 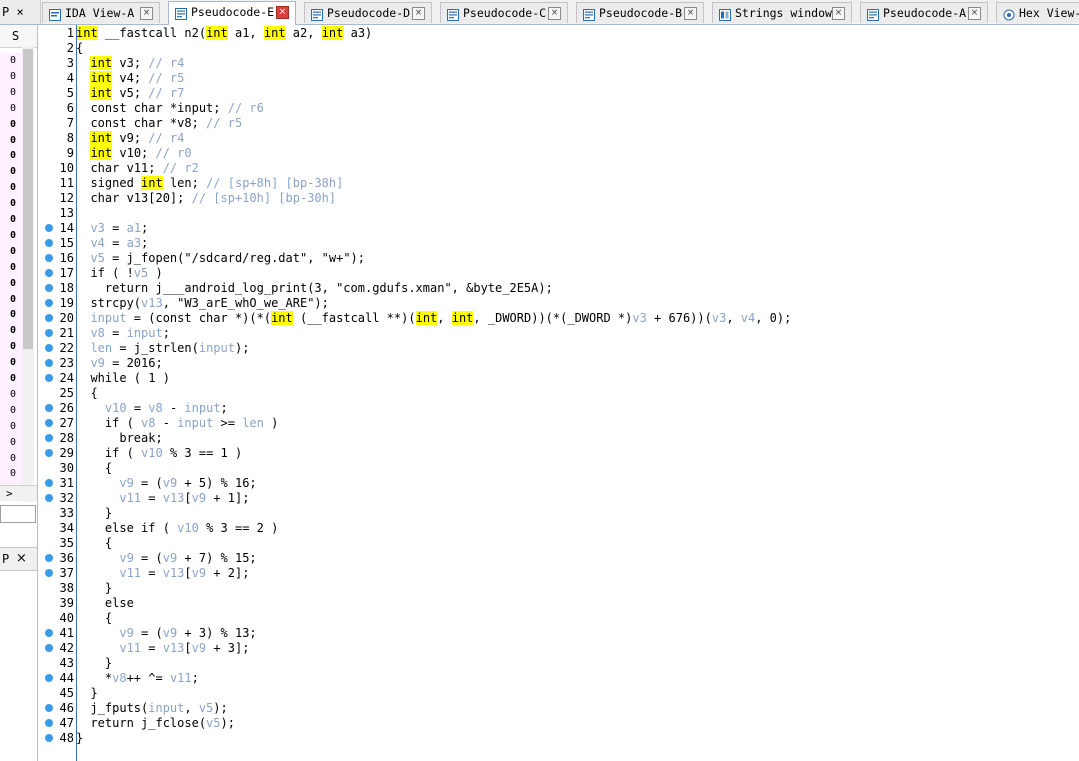 What do you see at coordinates (209, 183) in the screenshot?
I see `code-text: signed int len; // [sp+8h] [bp-38h]` at bounding box center [209, 183].